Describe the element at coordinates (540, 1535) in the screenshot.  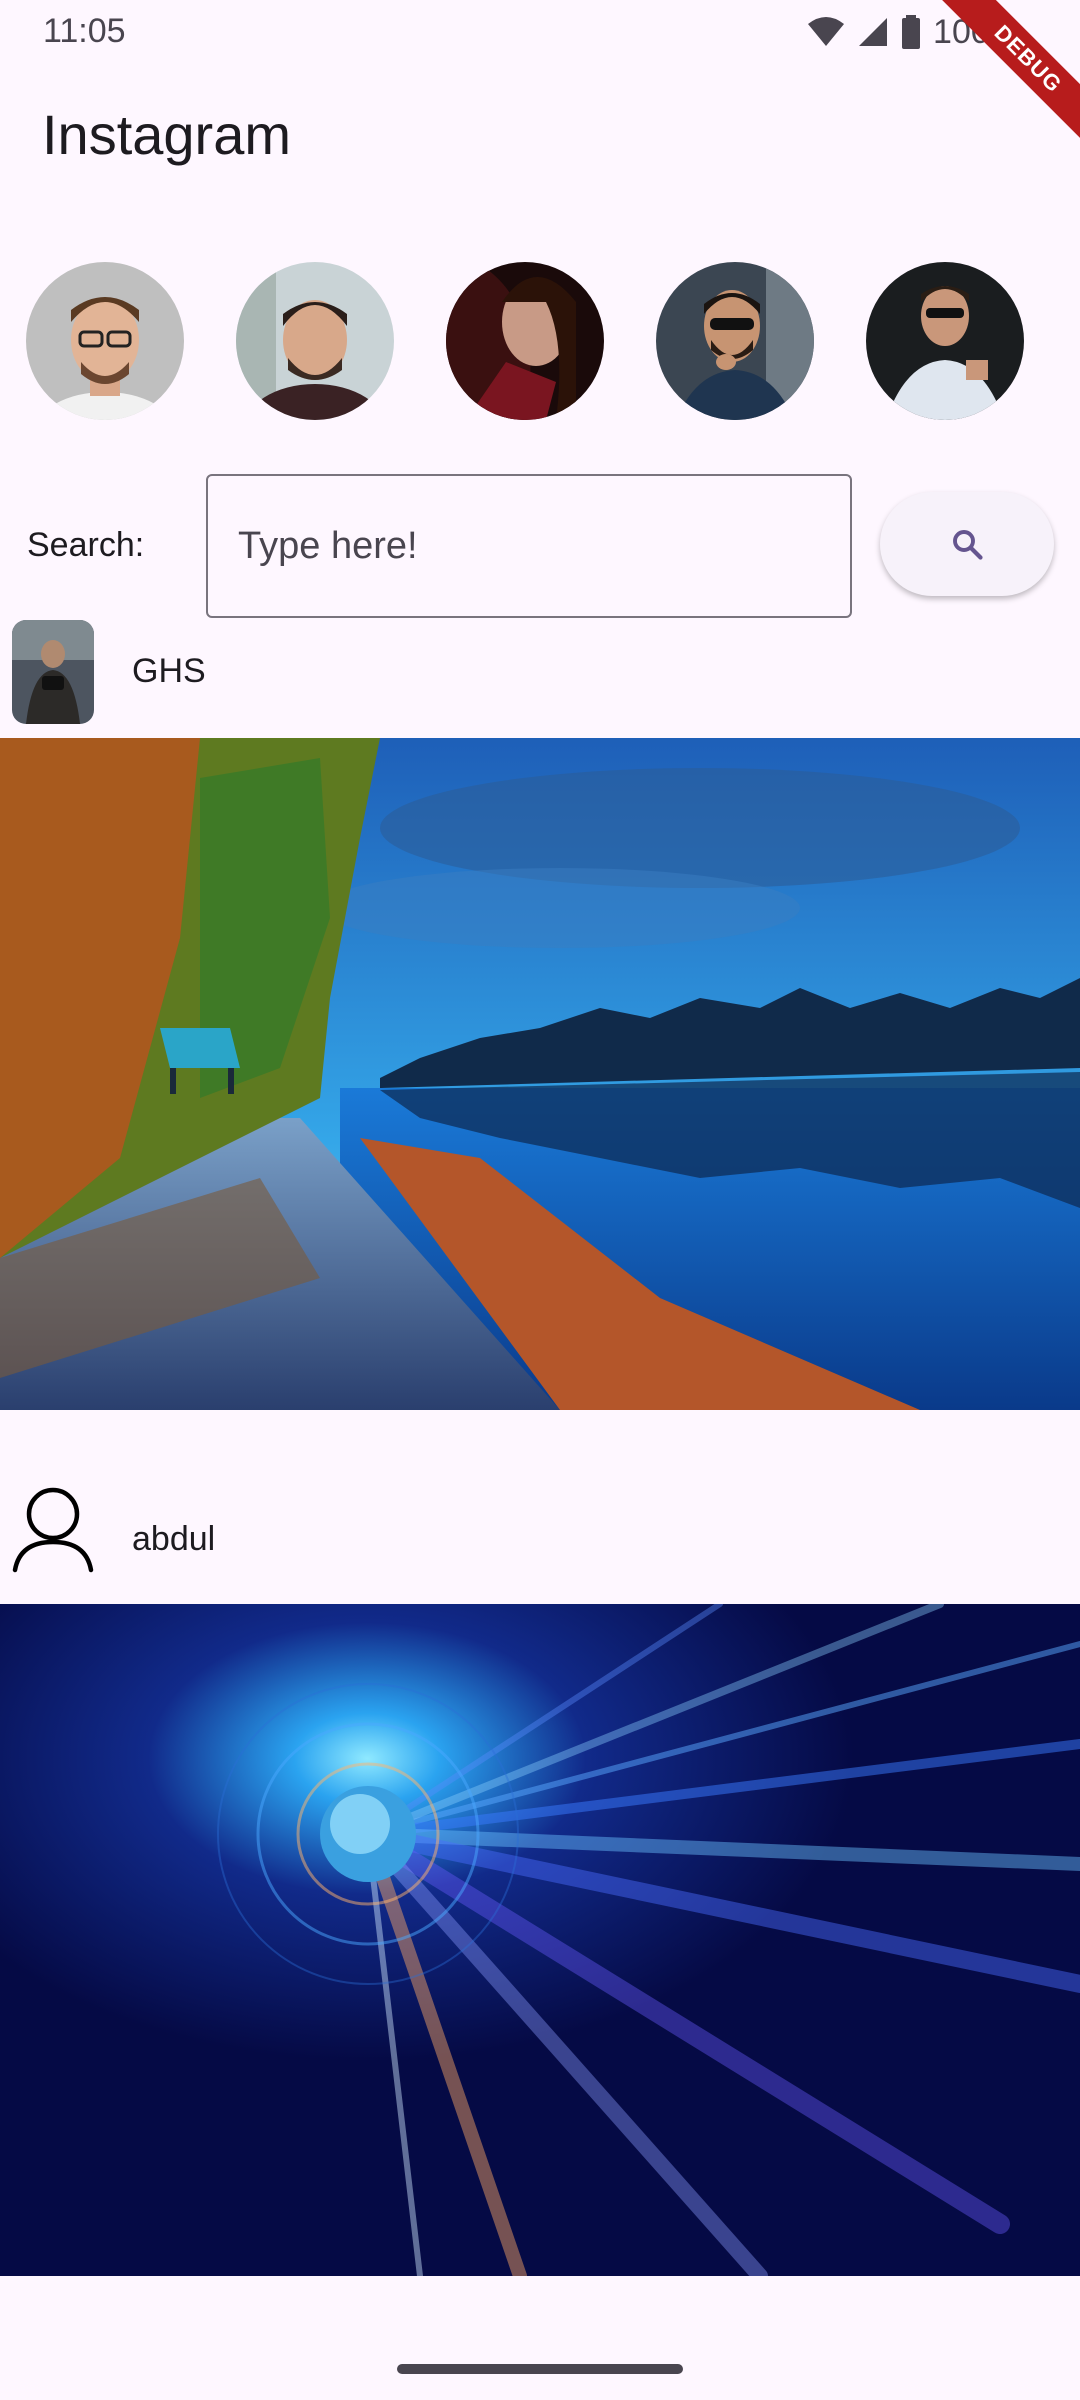
I see `post-header: abdul` at that location.